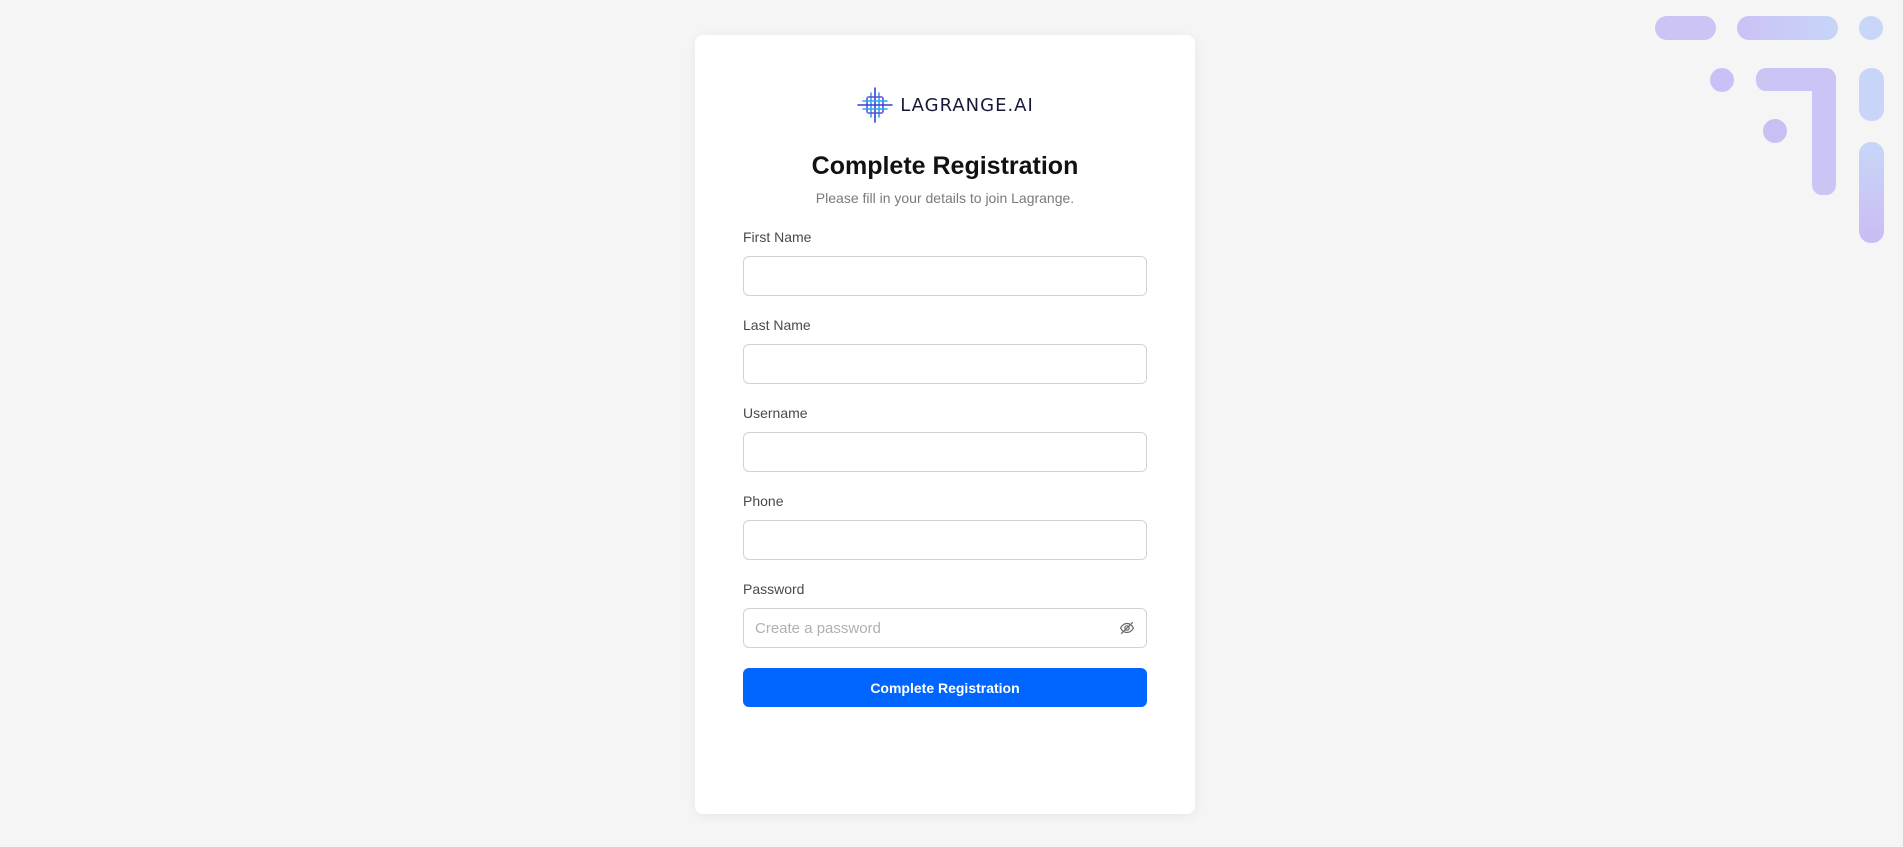  What do you see at coordinates (945, 364) in the screenshot?
I see `last-name-input` at bounding box center [945, 364].